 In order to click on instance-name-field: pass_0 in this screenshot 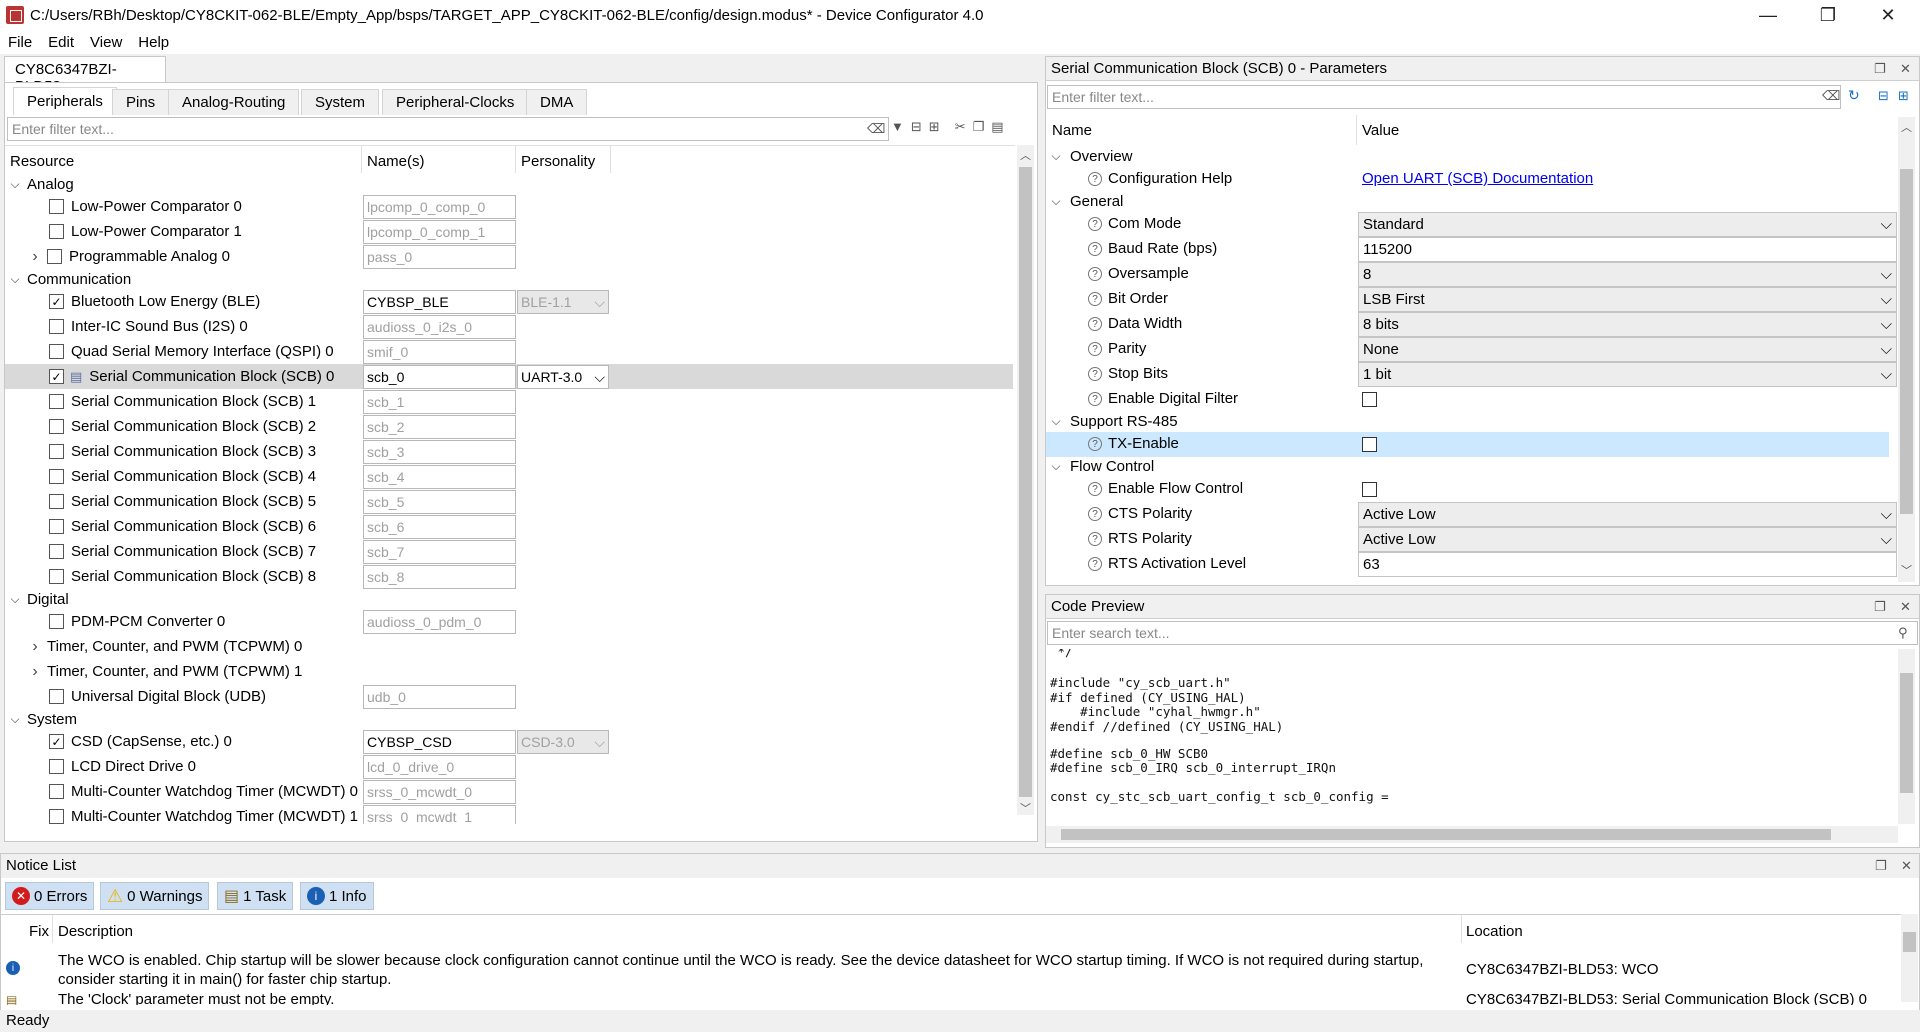, I will do `click(439, 256)`.